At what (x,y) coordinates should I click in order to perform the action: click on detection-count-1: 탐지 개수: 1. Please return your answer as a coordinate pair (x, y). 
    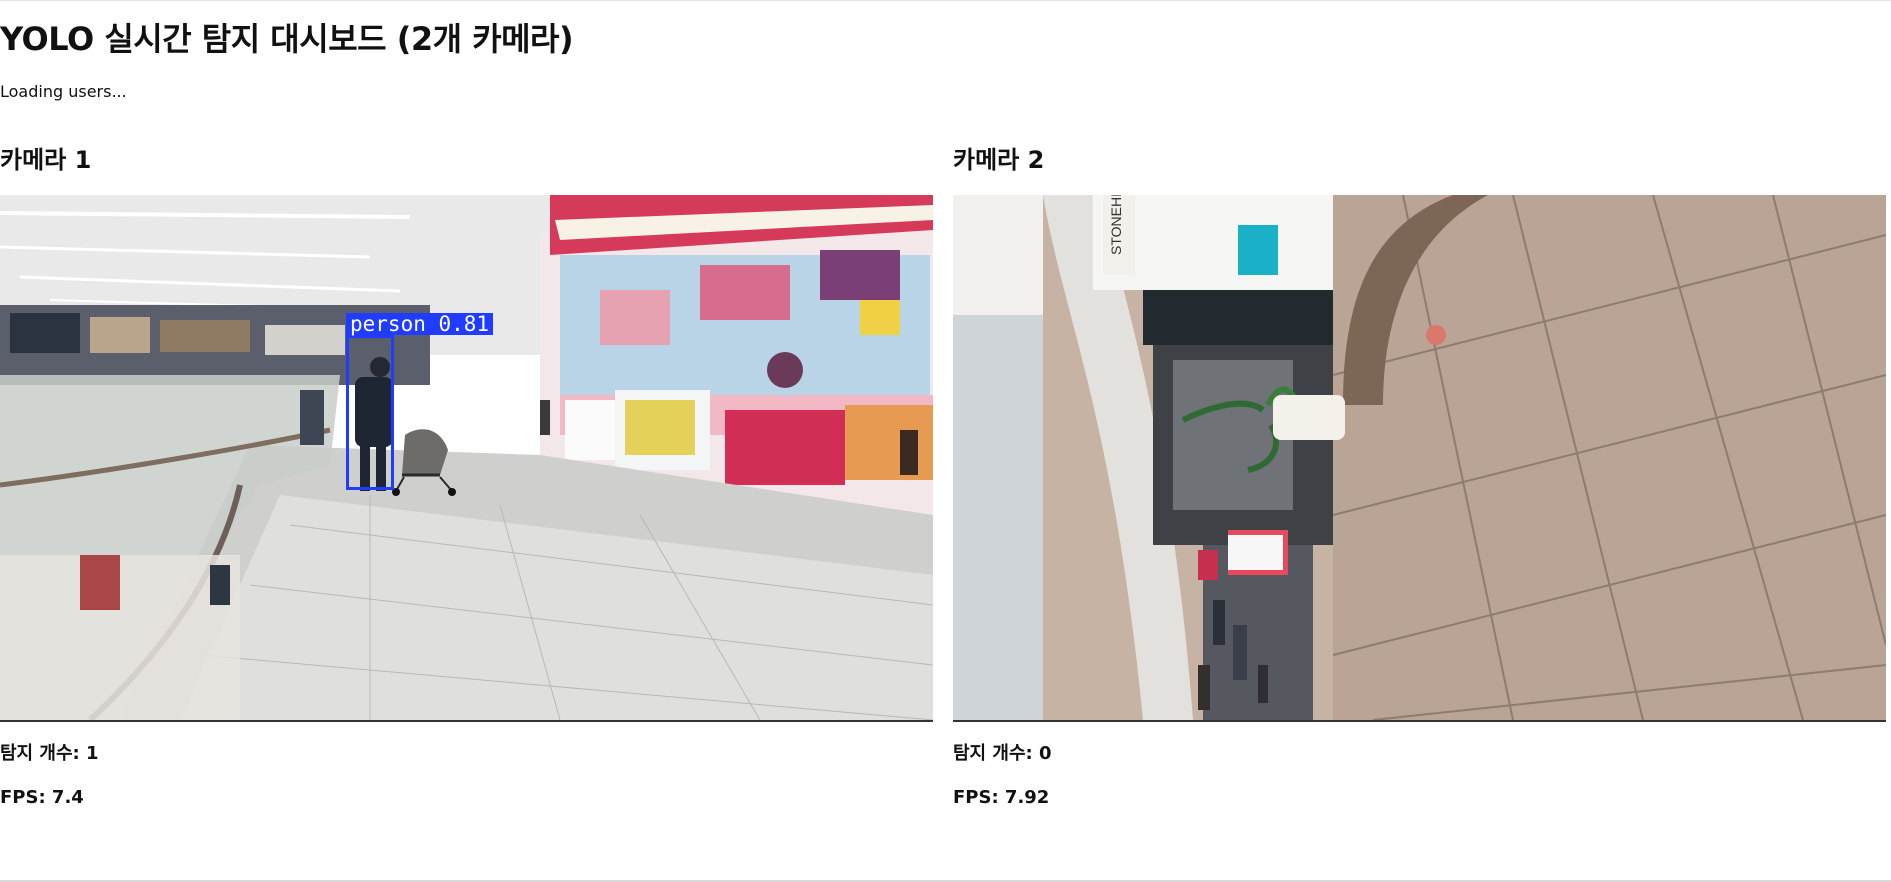
    Looking at the image, I should click on (49, 753).